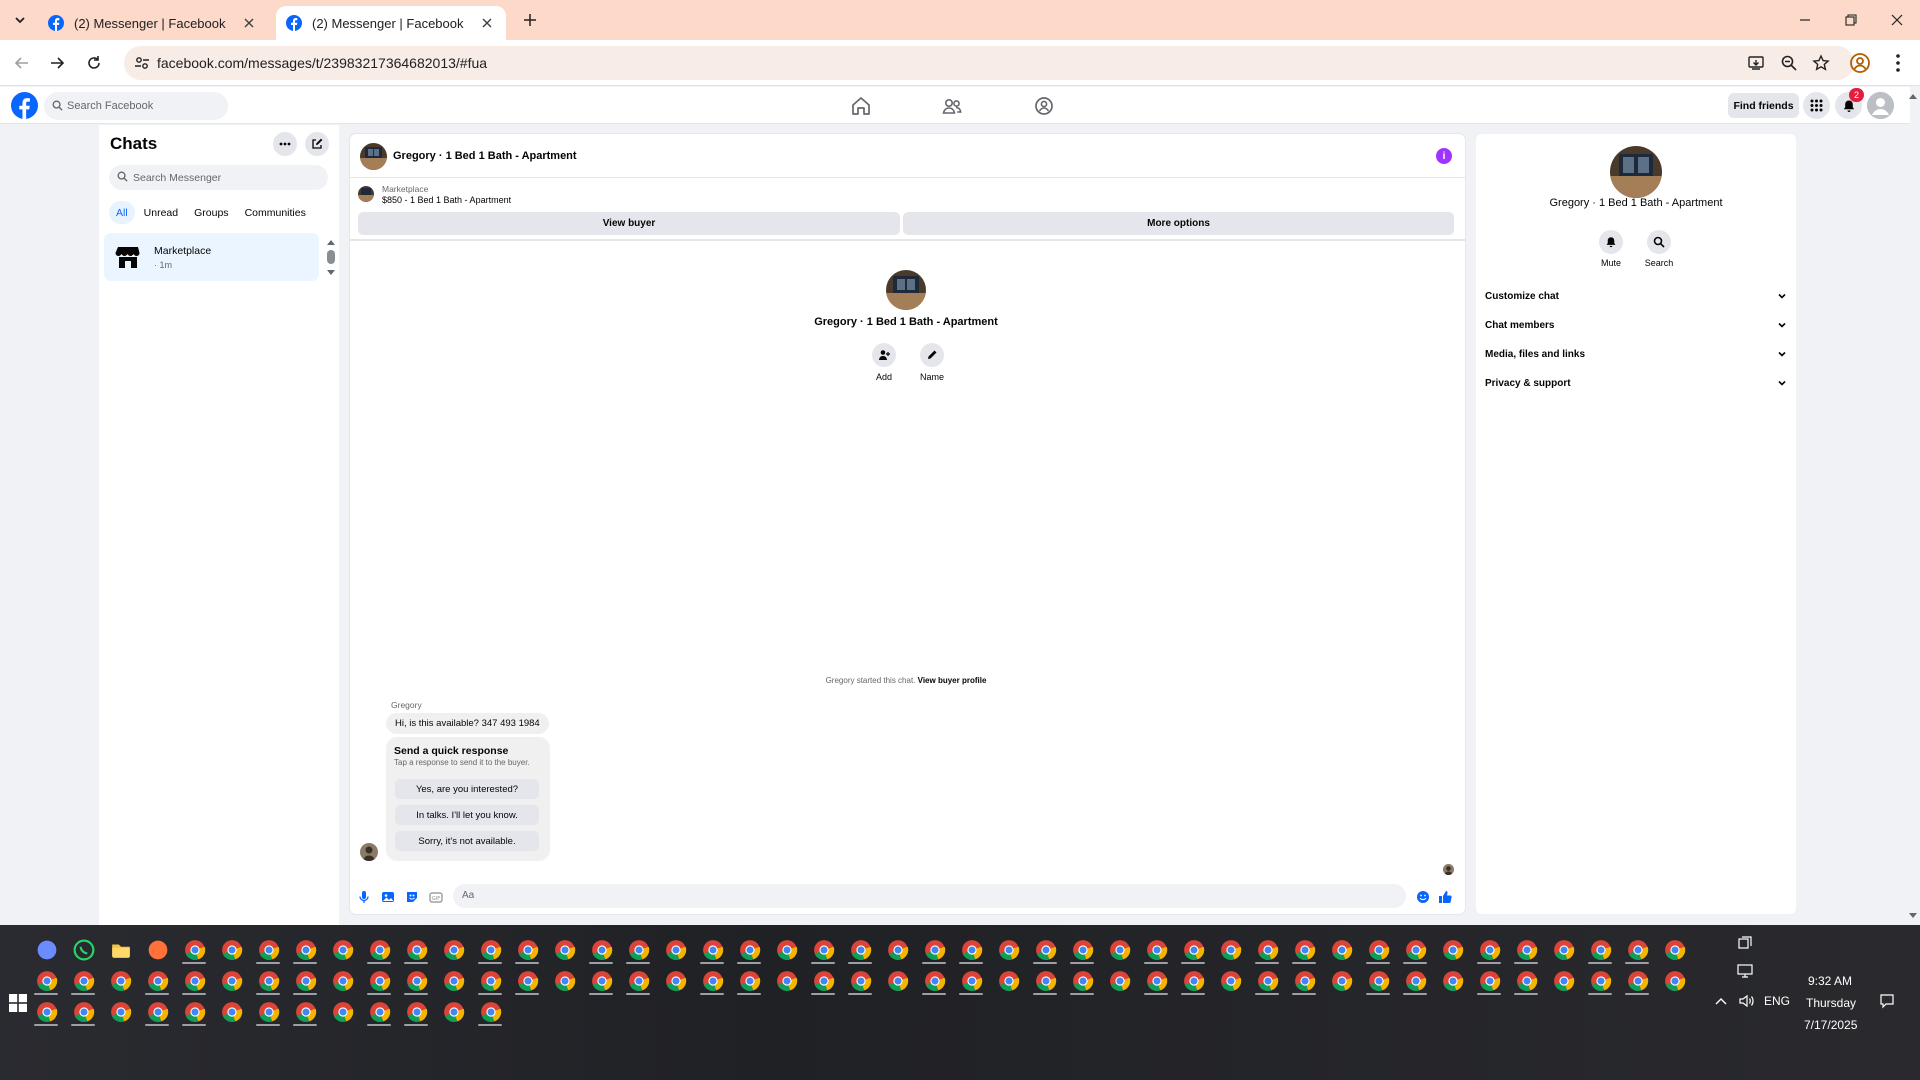  What do you see at coordinates (467, 723) in the screenshot?
I see `message-bubble: Hi, is this available? 347 493 1984` at bounding box center [467, 723].